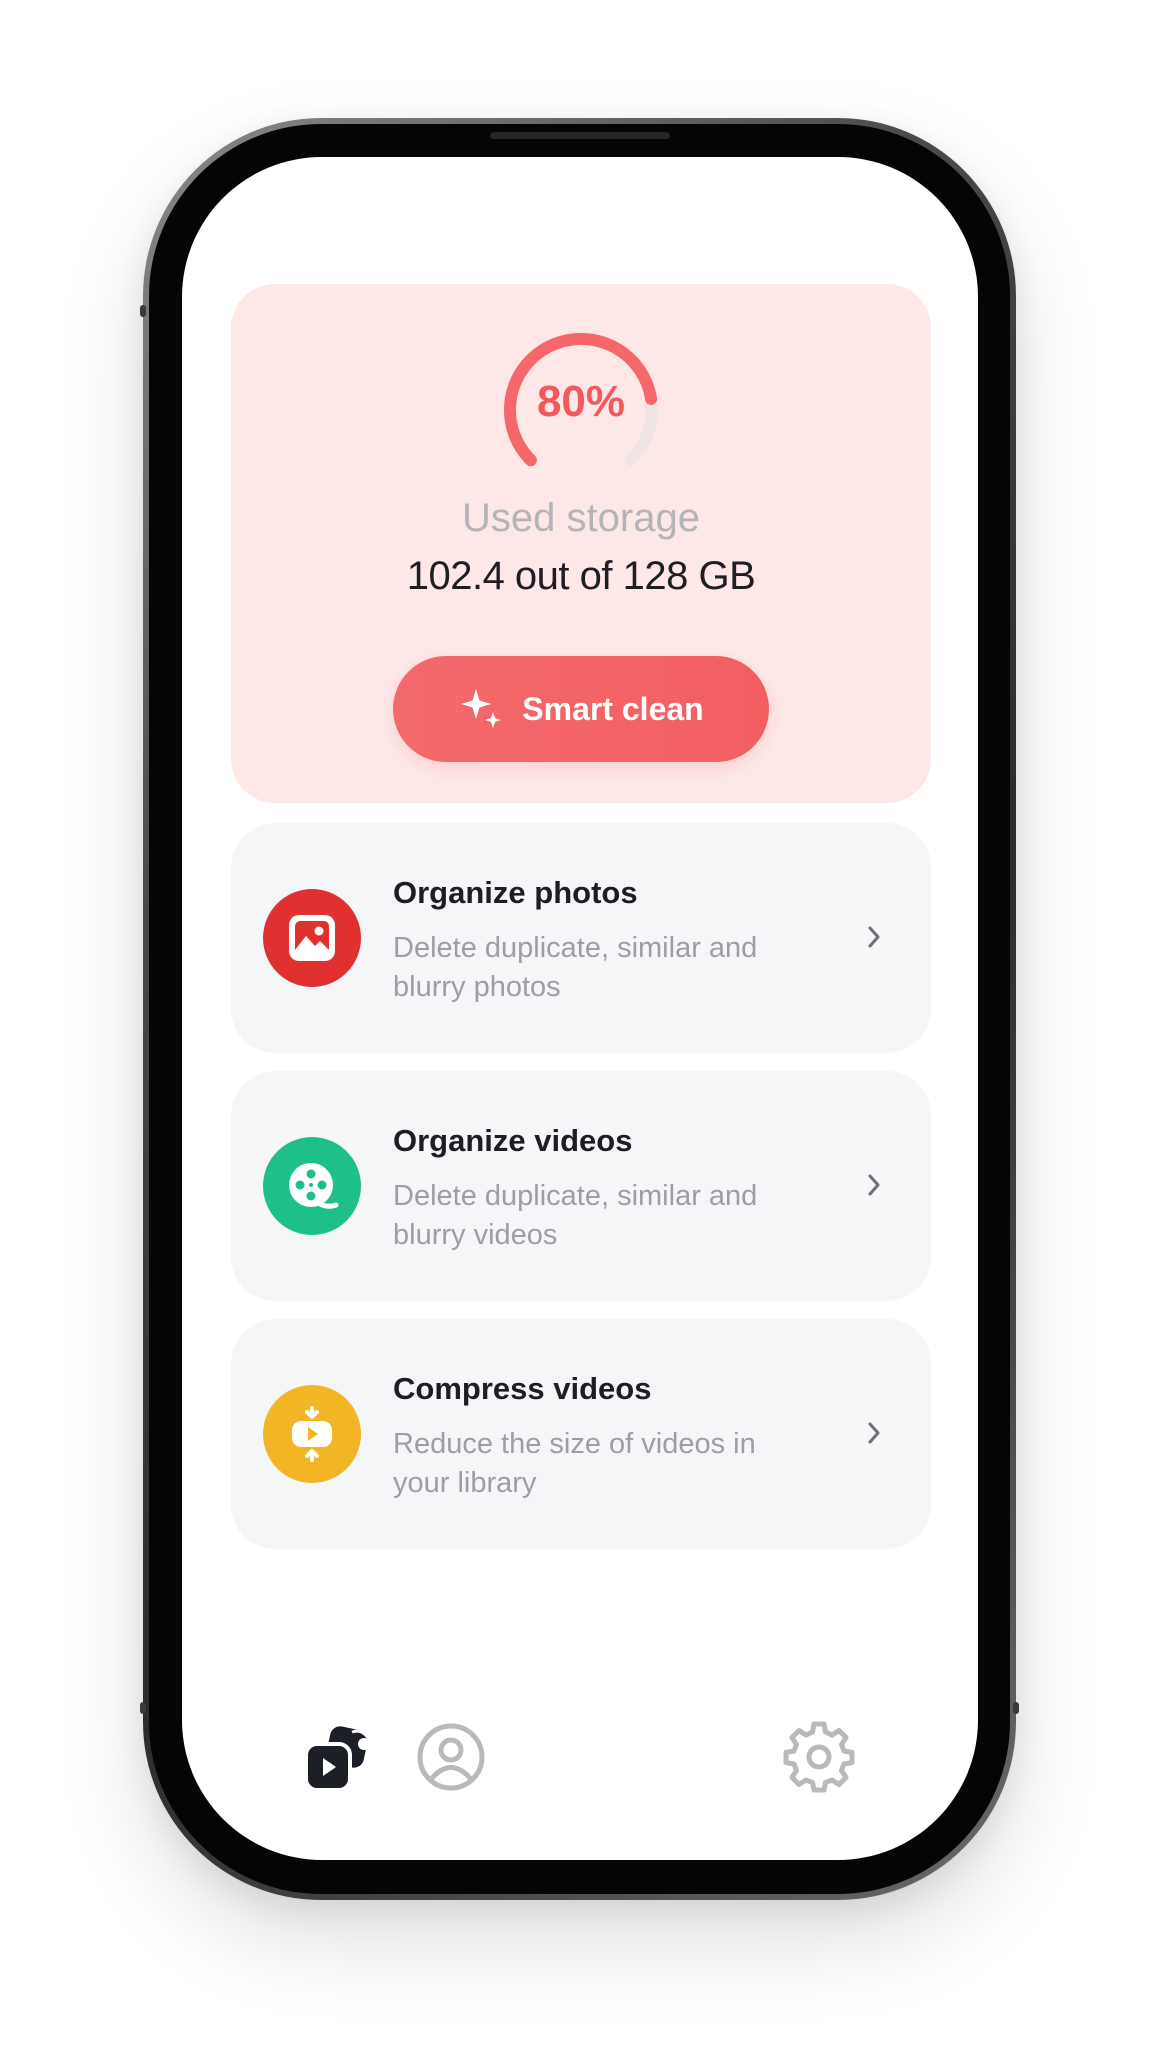 Image resolution: width=1161 pixels, height=2065 pixels. Describe the element at coordinates (312, 1186) in the screenshot. I see `film-reel-icon` at that location.